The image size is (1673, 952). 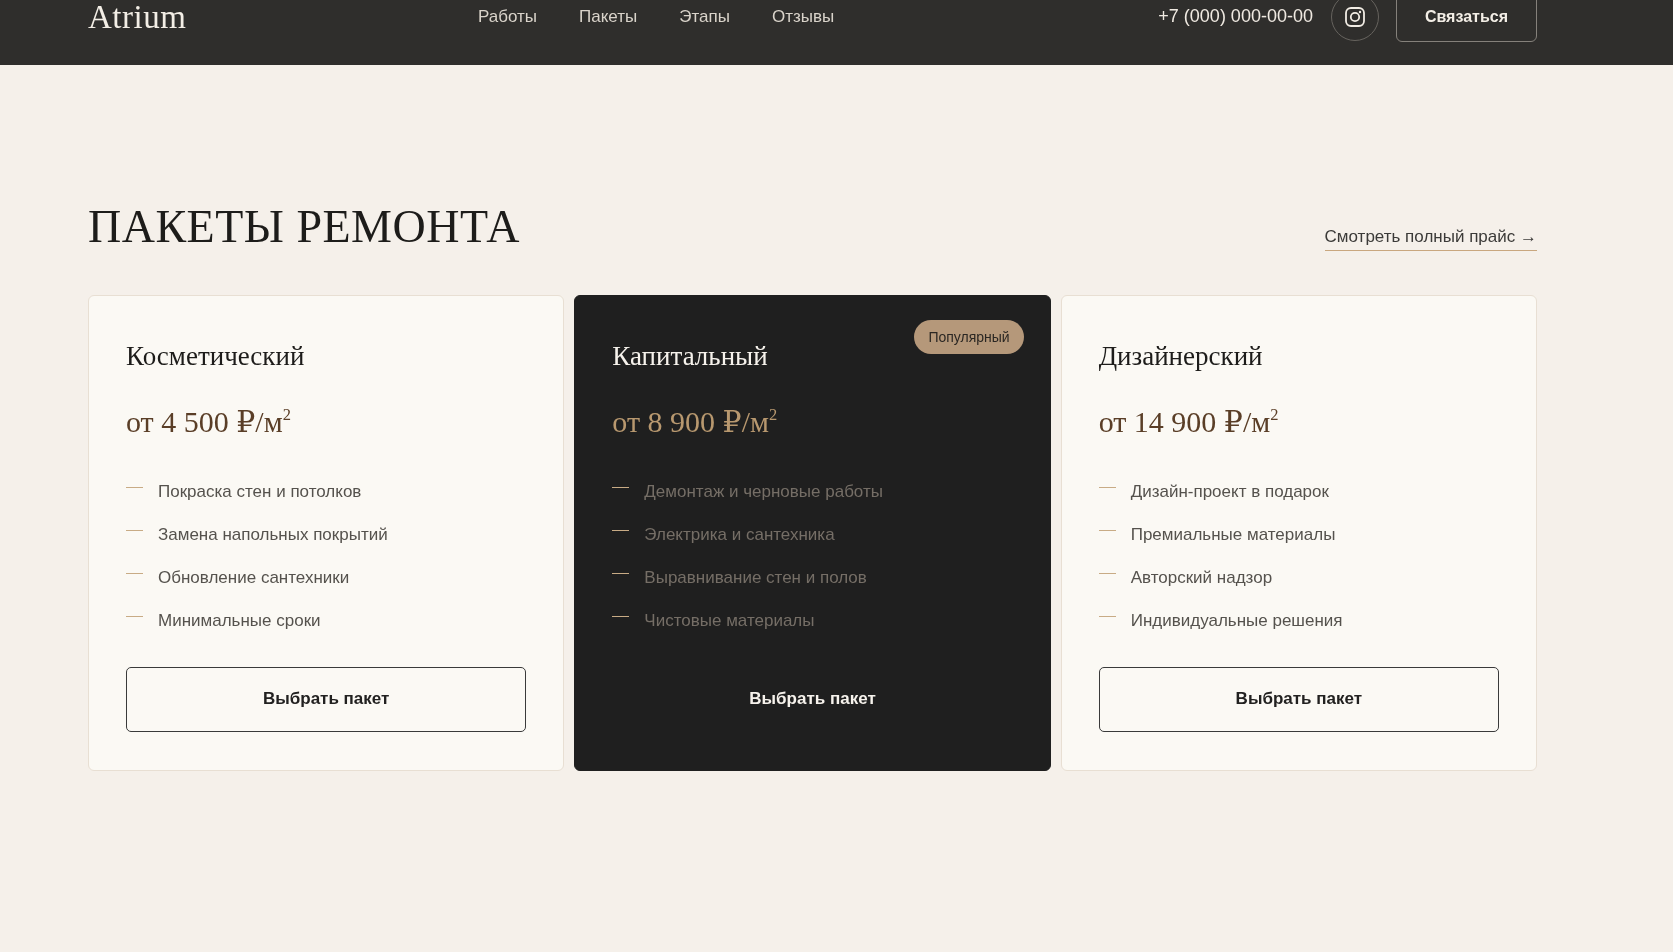 What do you see at coordinates (1430, 239) in the screenshot?
I see `price-link: Смотреть полный прайс →` at bounding box center [1430, 239].